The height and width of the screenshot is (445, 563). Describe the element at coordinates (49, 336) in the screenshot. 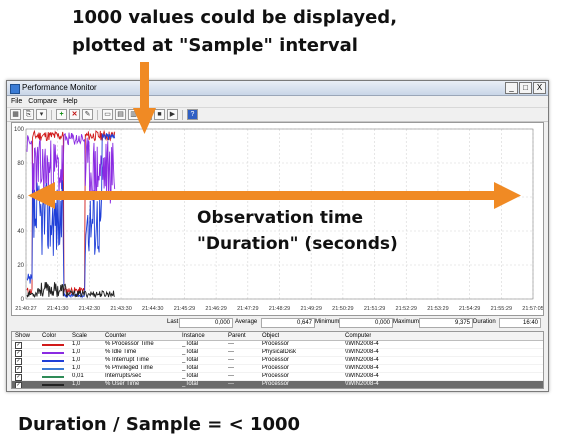

I see `header-color: Color` at that location.